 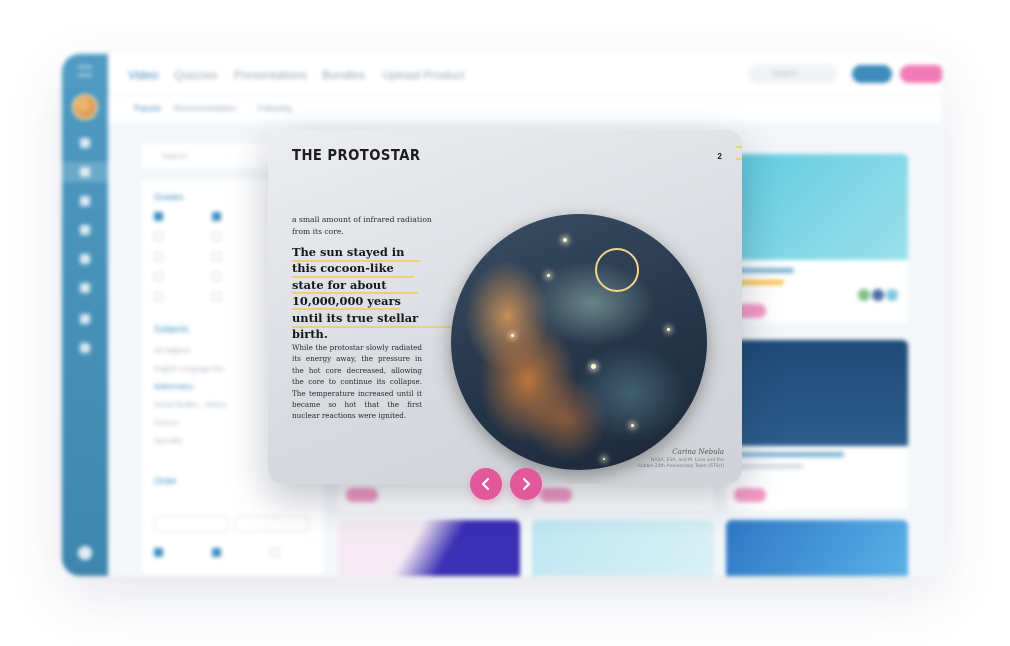 I want to click on subject-option: Social Studies - History, so click(x=190, y=405).